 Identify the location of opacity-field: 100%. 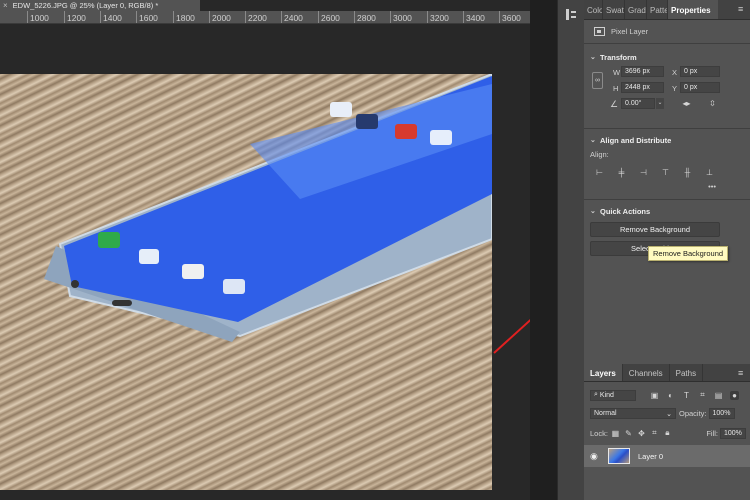
(721, 413).